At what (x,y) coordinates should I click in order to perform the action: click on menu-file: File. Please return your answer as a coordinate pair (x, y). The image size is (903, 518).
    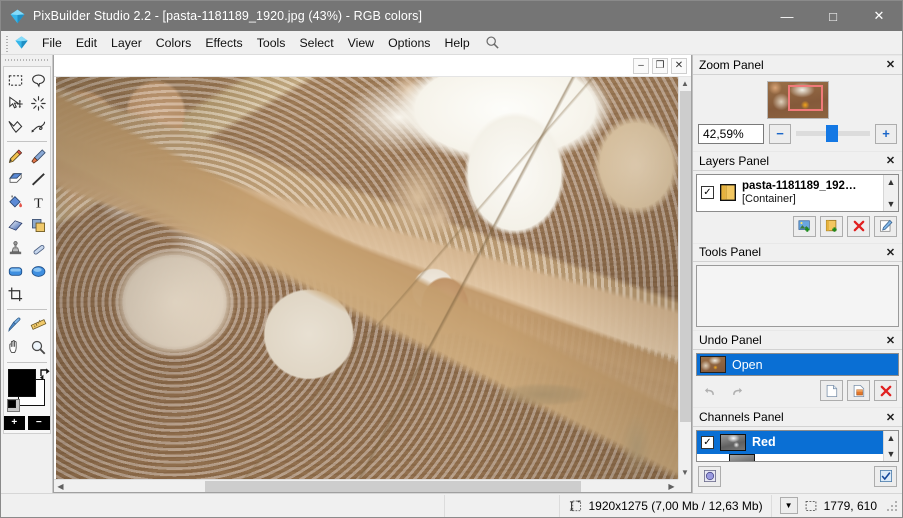
    Looking at the image, I should click on (52, 43).